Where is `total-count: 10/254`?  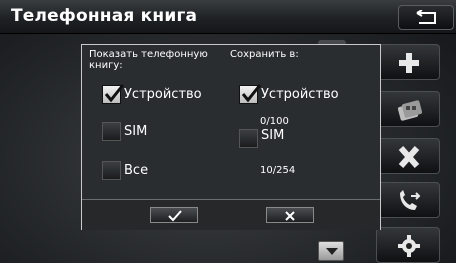 total-count: 10/254 is located at coordinates (278, 170).